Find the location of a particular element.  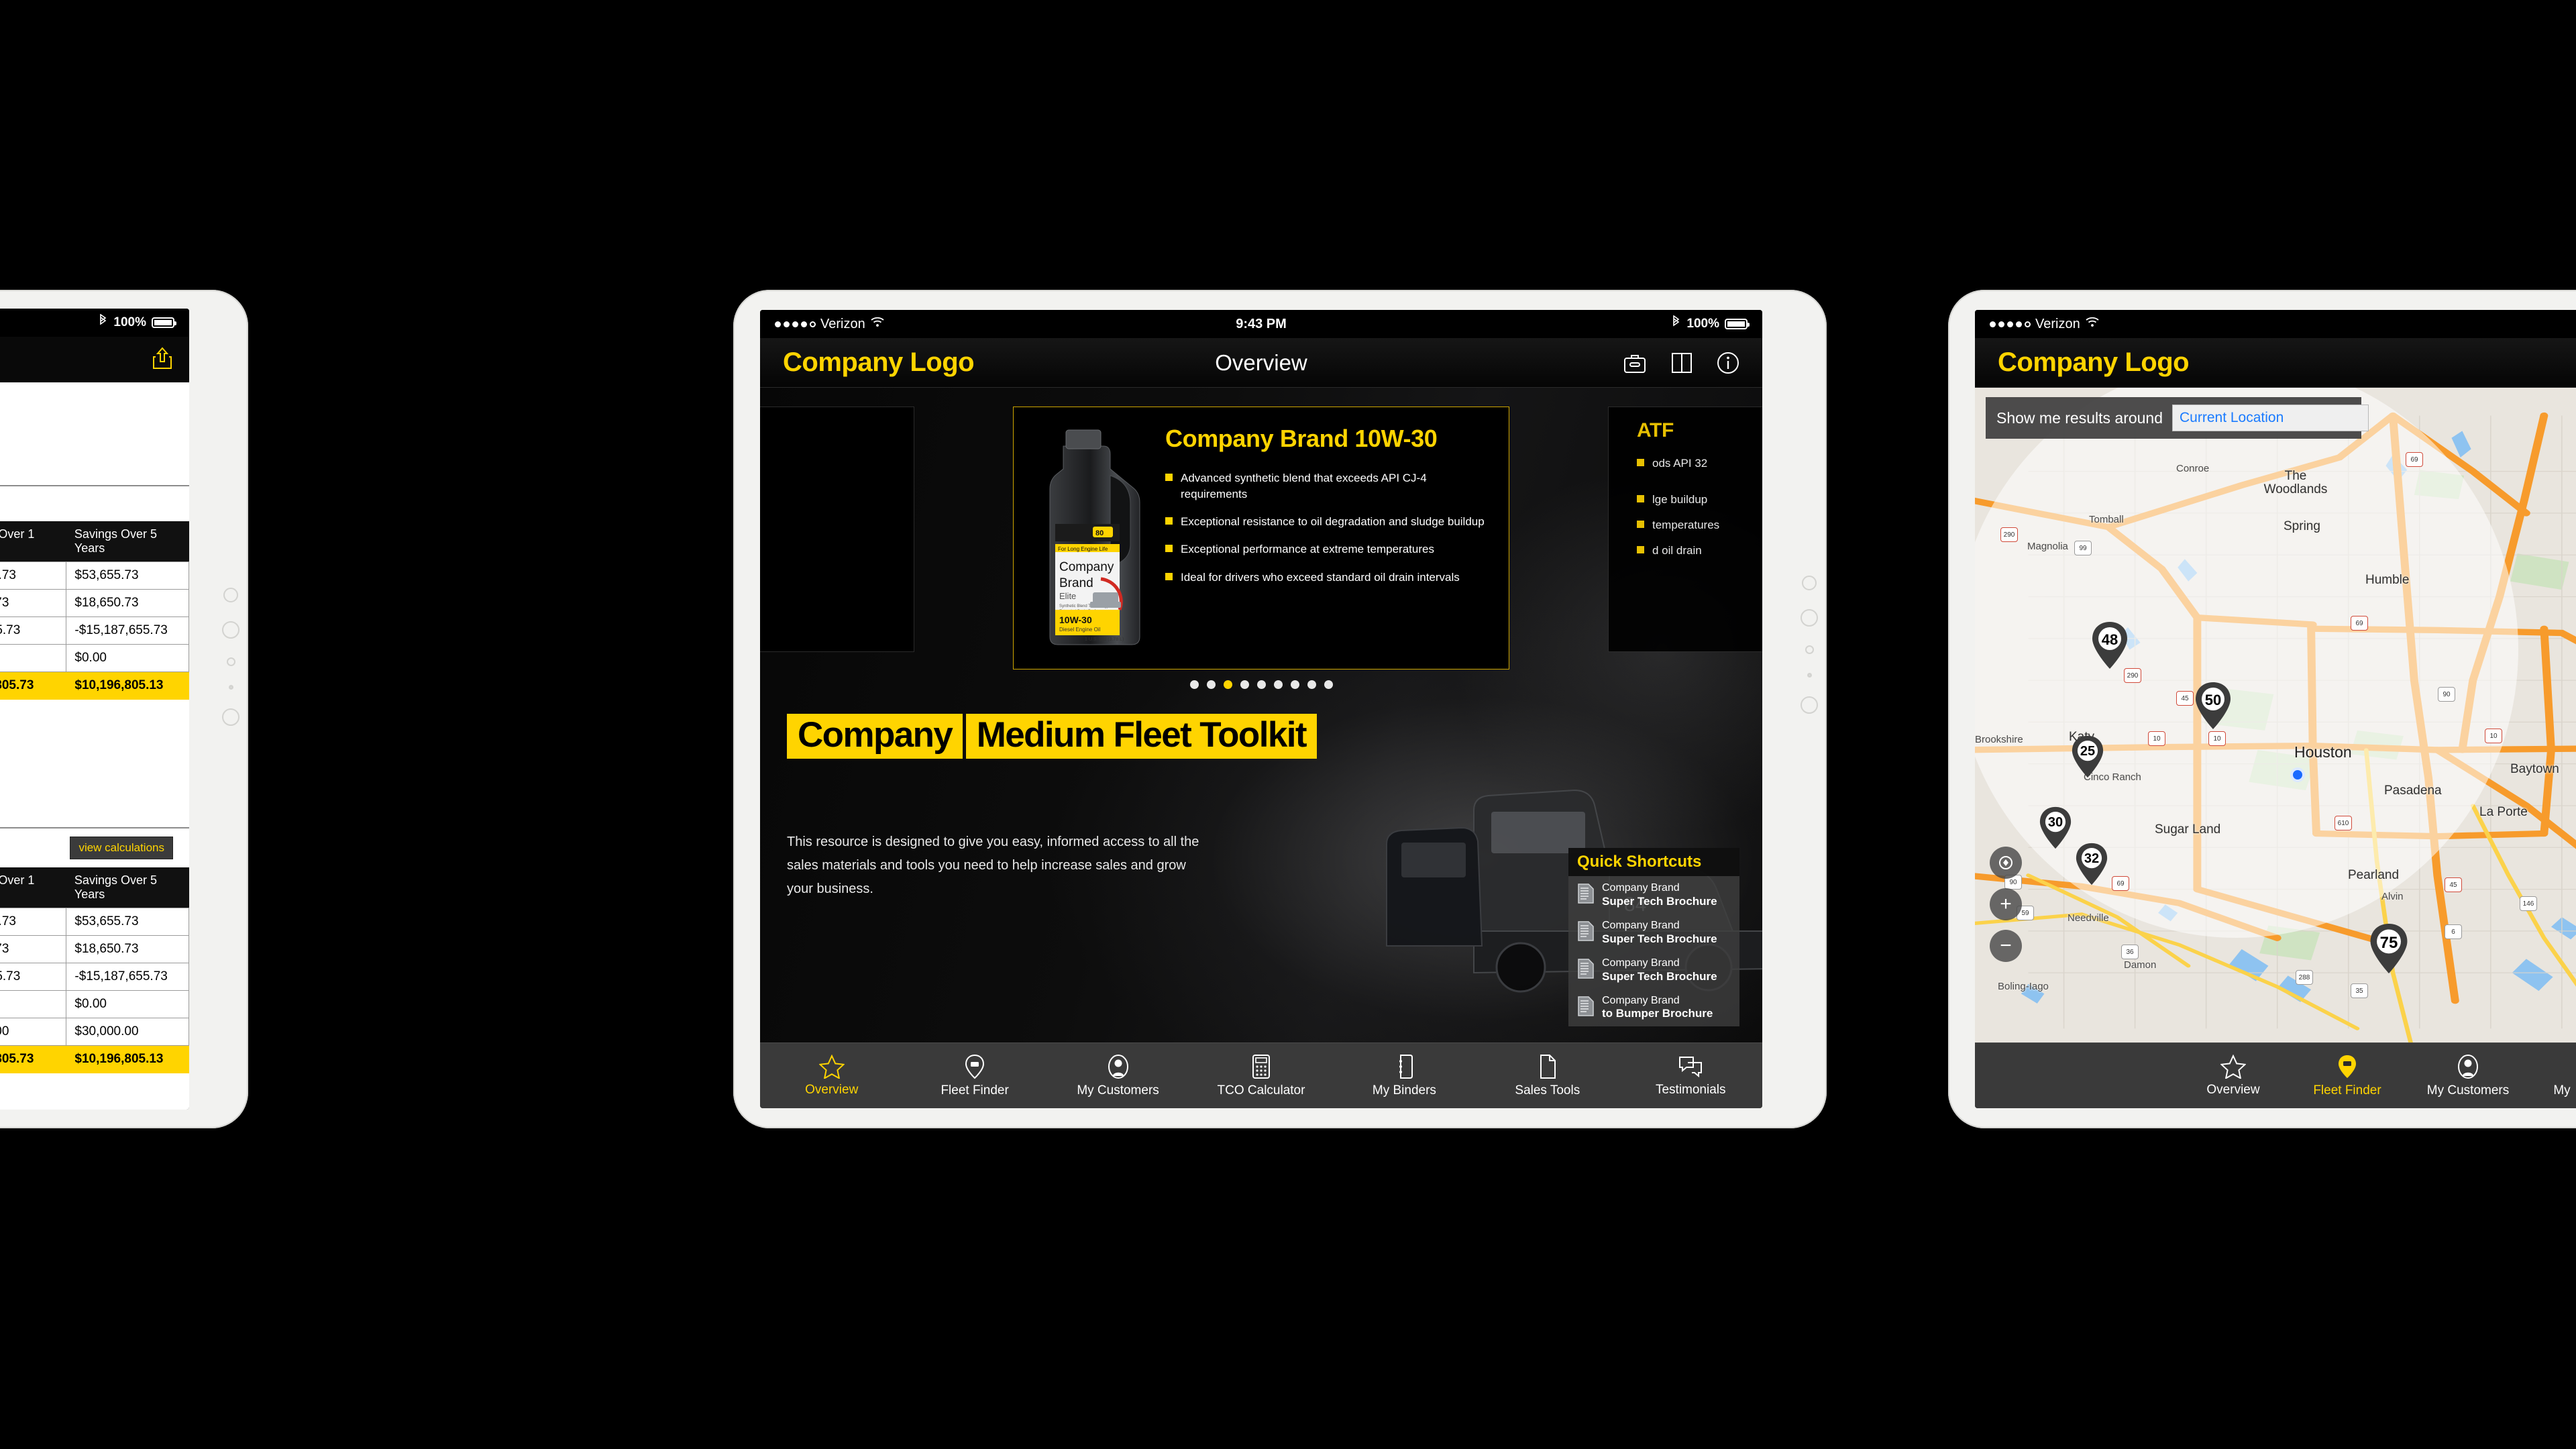

tab-tco-calculator: TCO Calculator is located at coordinates (1260, 1076).